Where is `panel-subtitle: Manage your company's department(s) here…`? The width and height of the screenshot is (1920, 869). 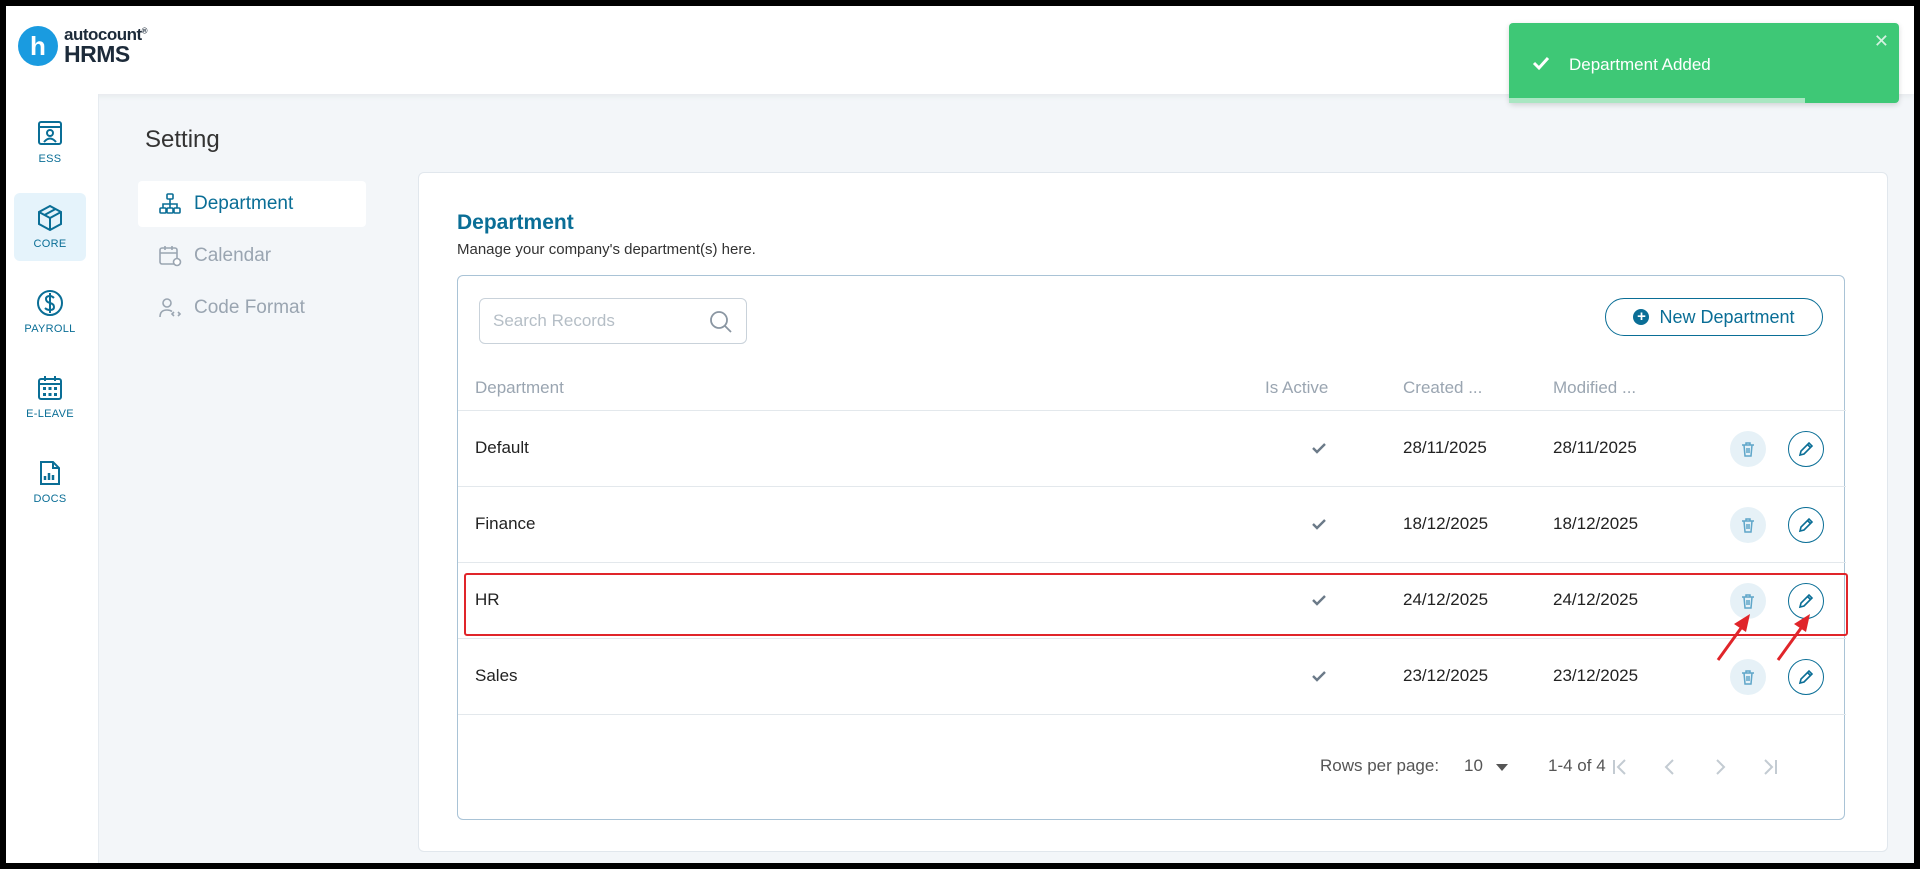
panel-subtitle: Manage your company's department(s) here… is located at coordinates (606, 249).